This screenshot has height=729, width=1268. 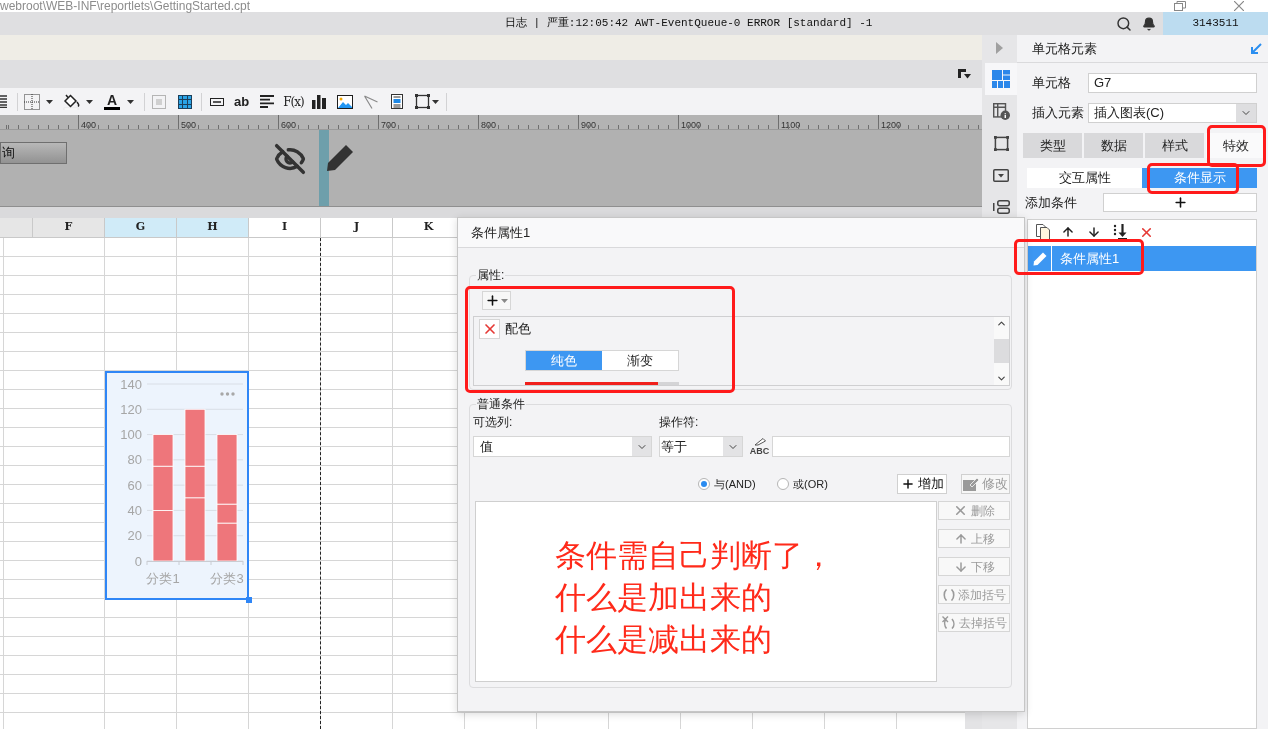 What do you see at coordinates (138, 561) in the screenshot?
I see `y-axis-label: 0` at bounding box center [138, 561].